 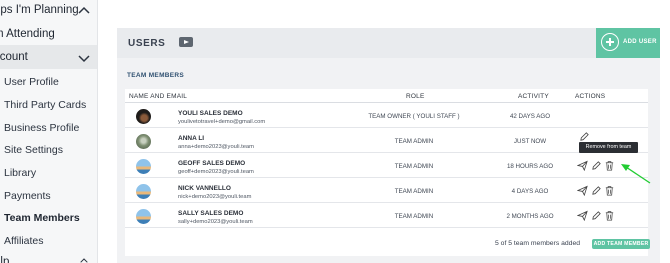 I want to click on sidebar-item-label: rips I'm Planning, so click(x=39, y=10).